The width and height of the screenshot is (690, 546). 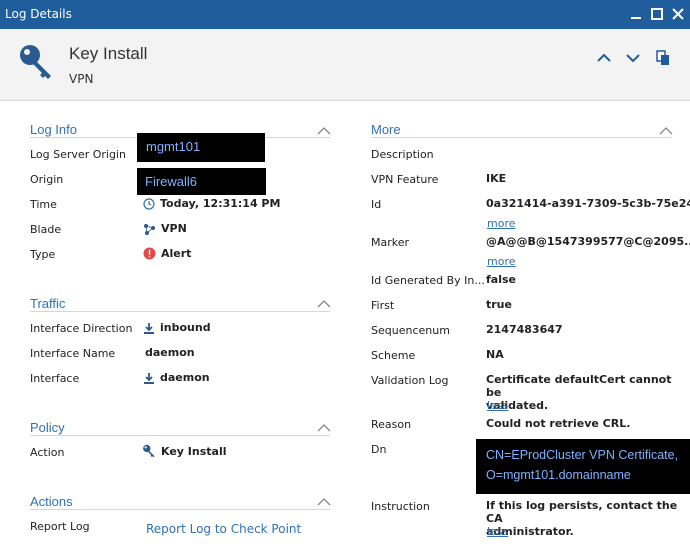 What do you see at coordinates (47, 427) in the screenshot?
I see `section-policy-title: Policy` at bounding box center [47, 427].